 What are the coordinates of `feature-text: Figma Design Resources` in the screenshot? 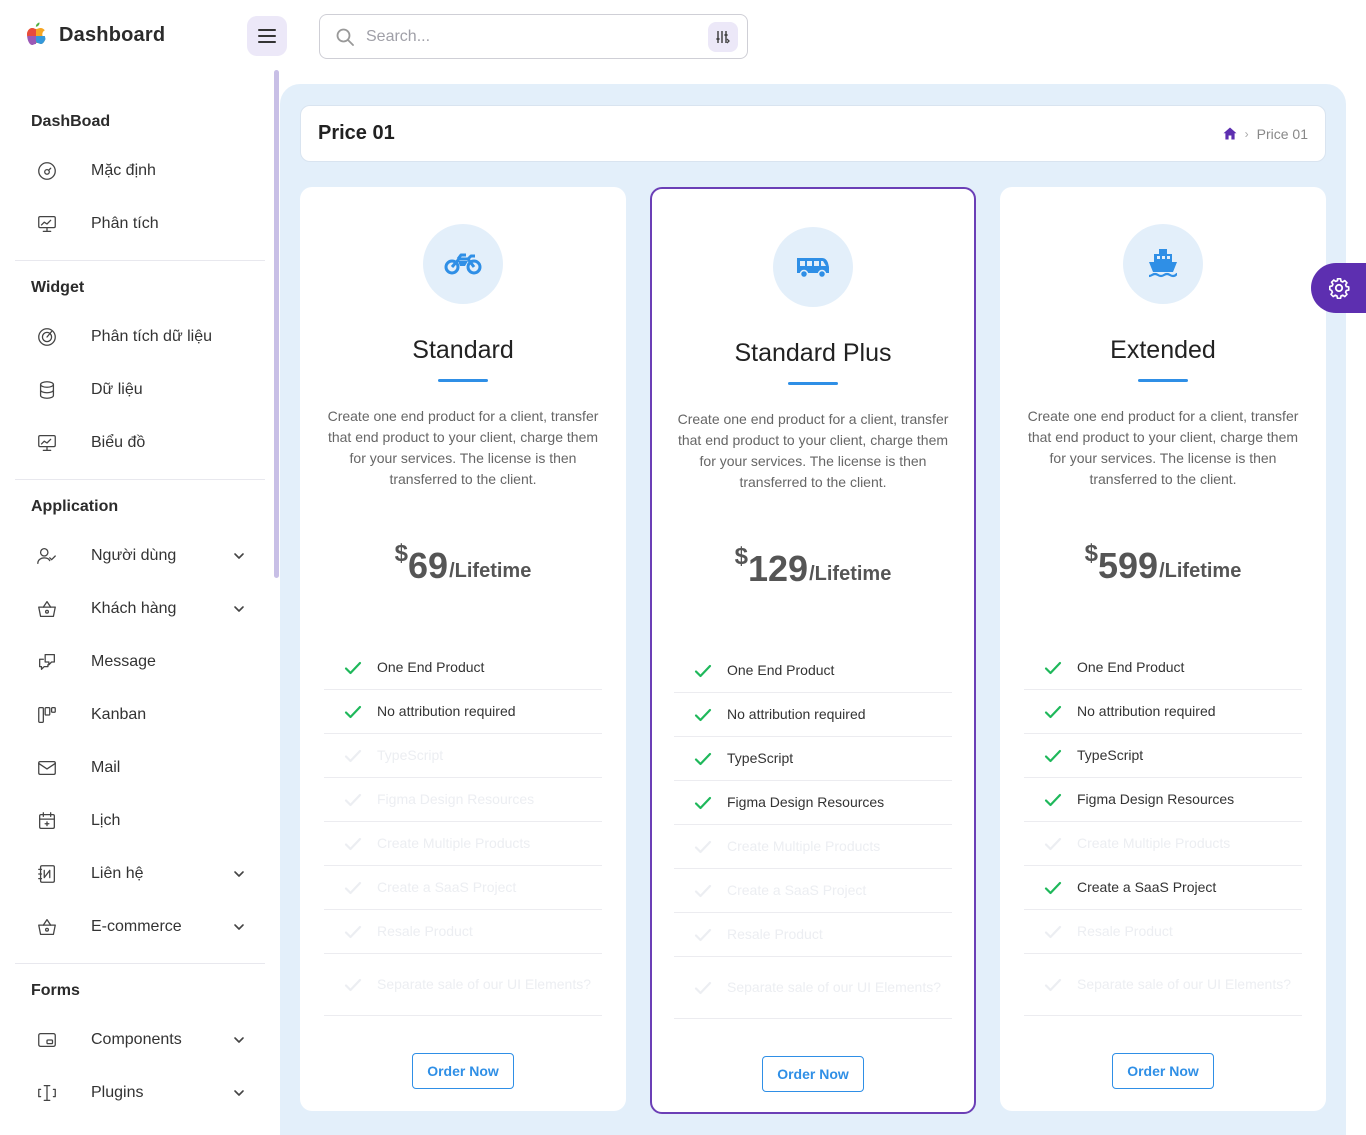 It's located at (1156, 799).